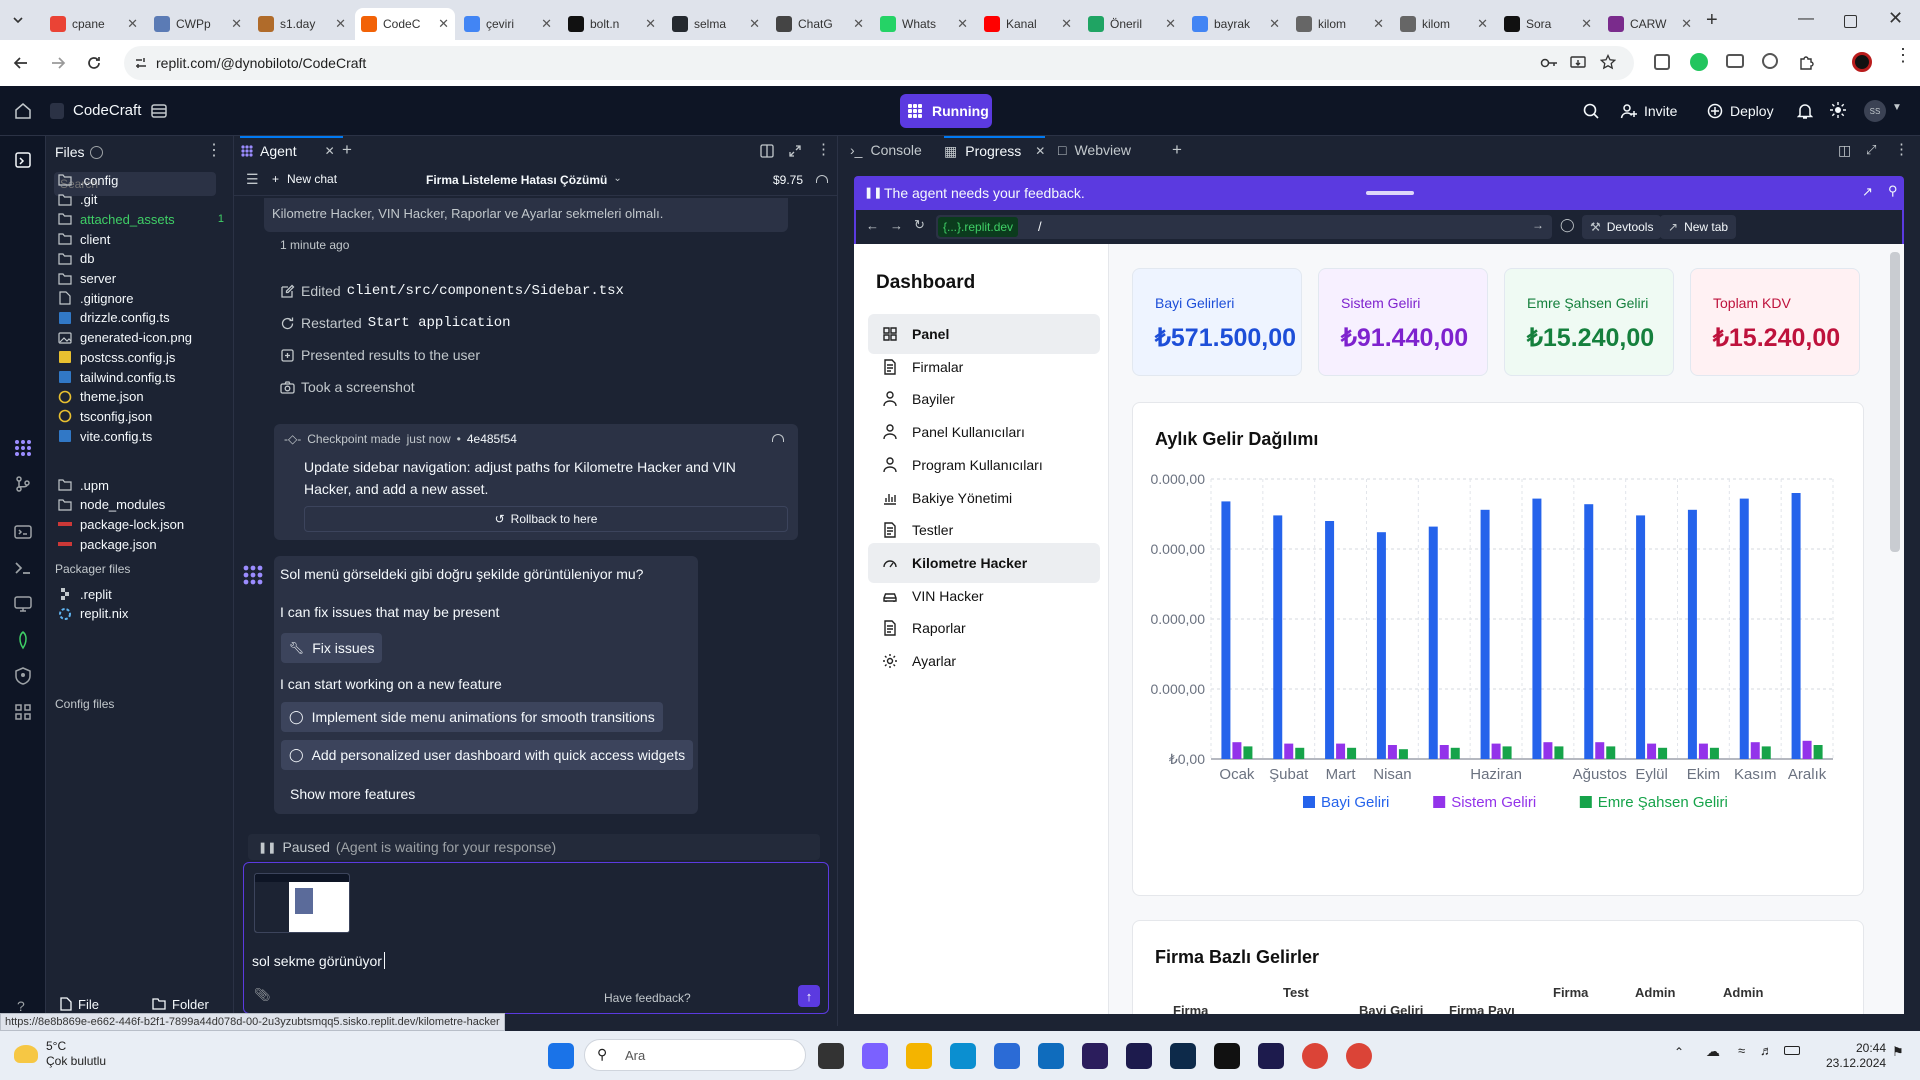  What do you see at coordinates (347, 150) in the screenshot?
I see `add-tab-icon: +` at bounding box center [347, 150].